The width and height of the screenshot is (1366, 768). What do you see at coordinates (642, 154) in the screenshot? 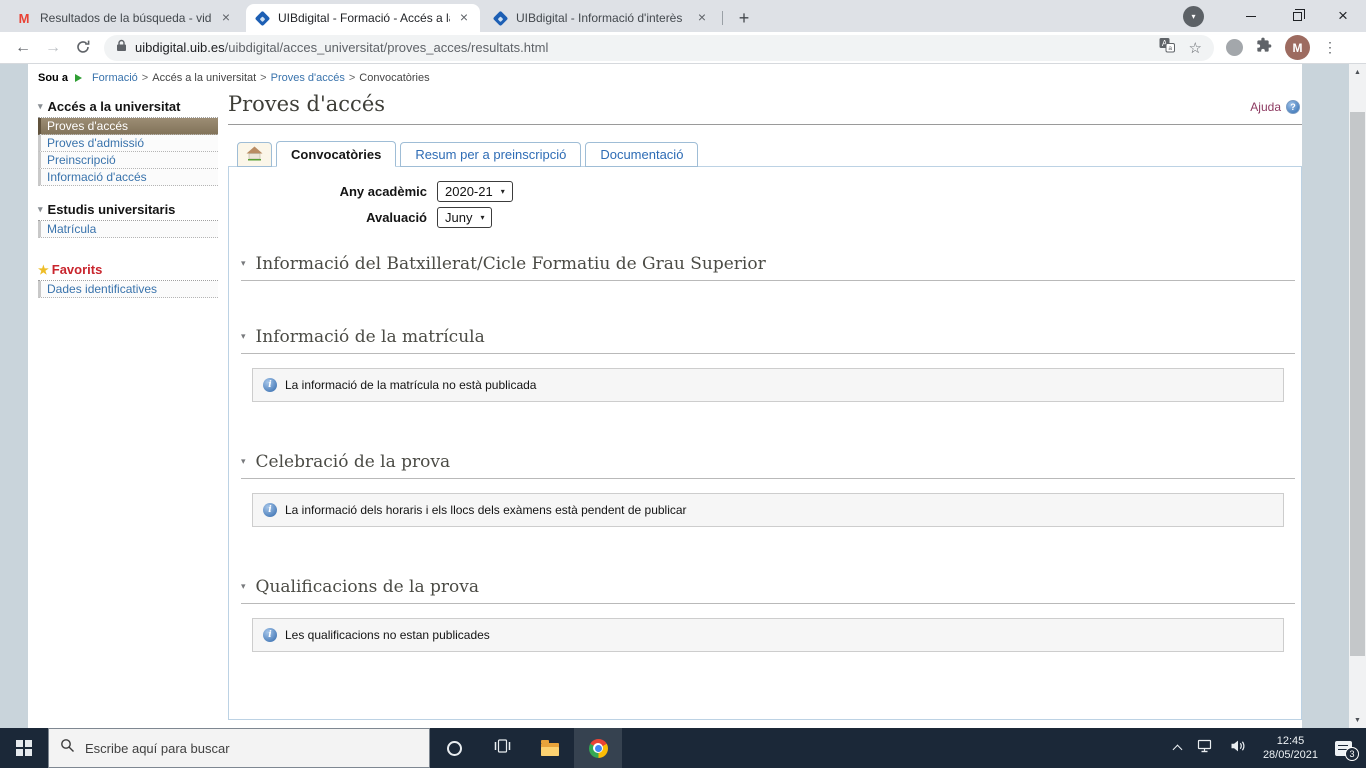
I see `tab-documentacio: Documentació` at bounding box center [642, 154].